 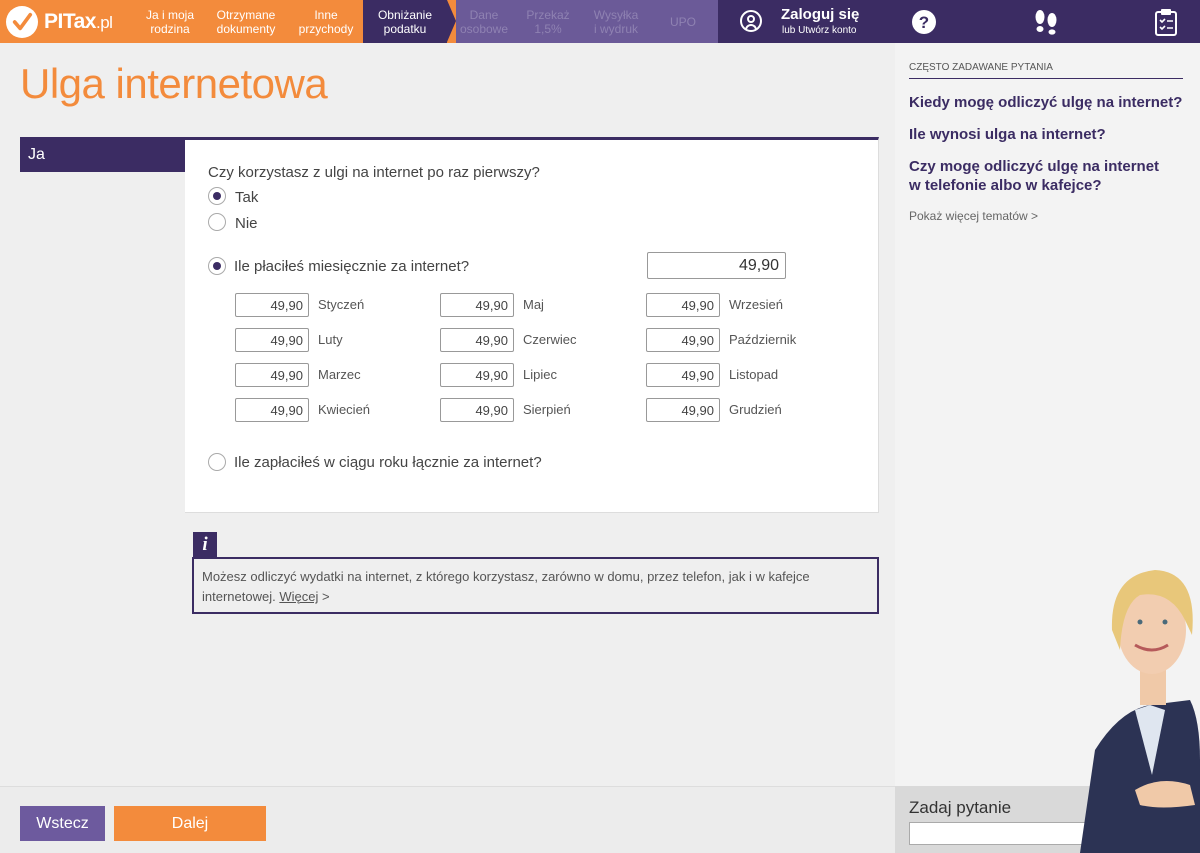 I want to click on back-button: Wstecz, so click(x=62, y=823).